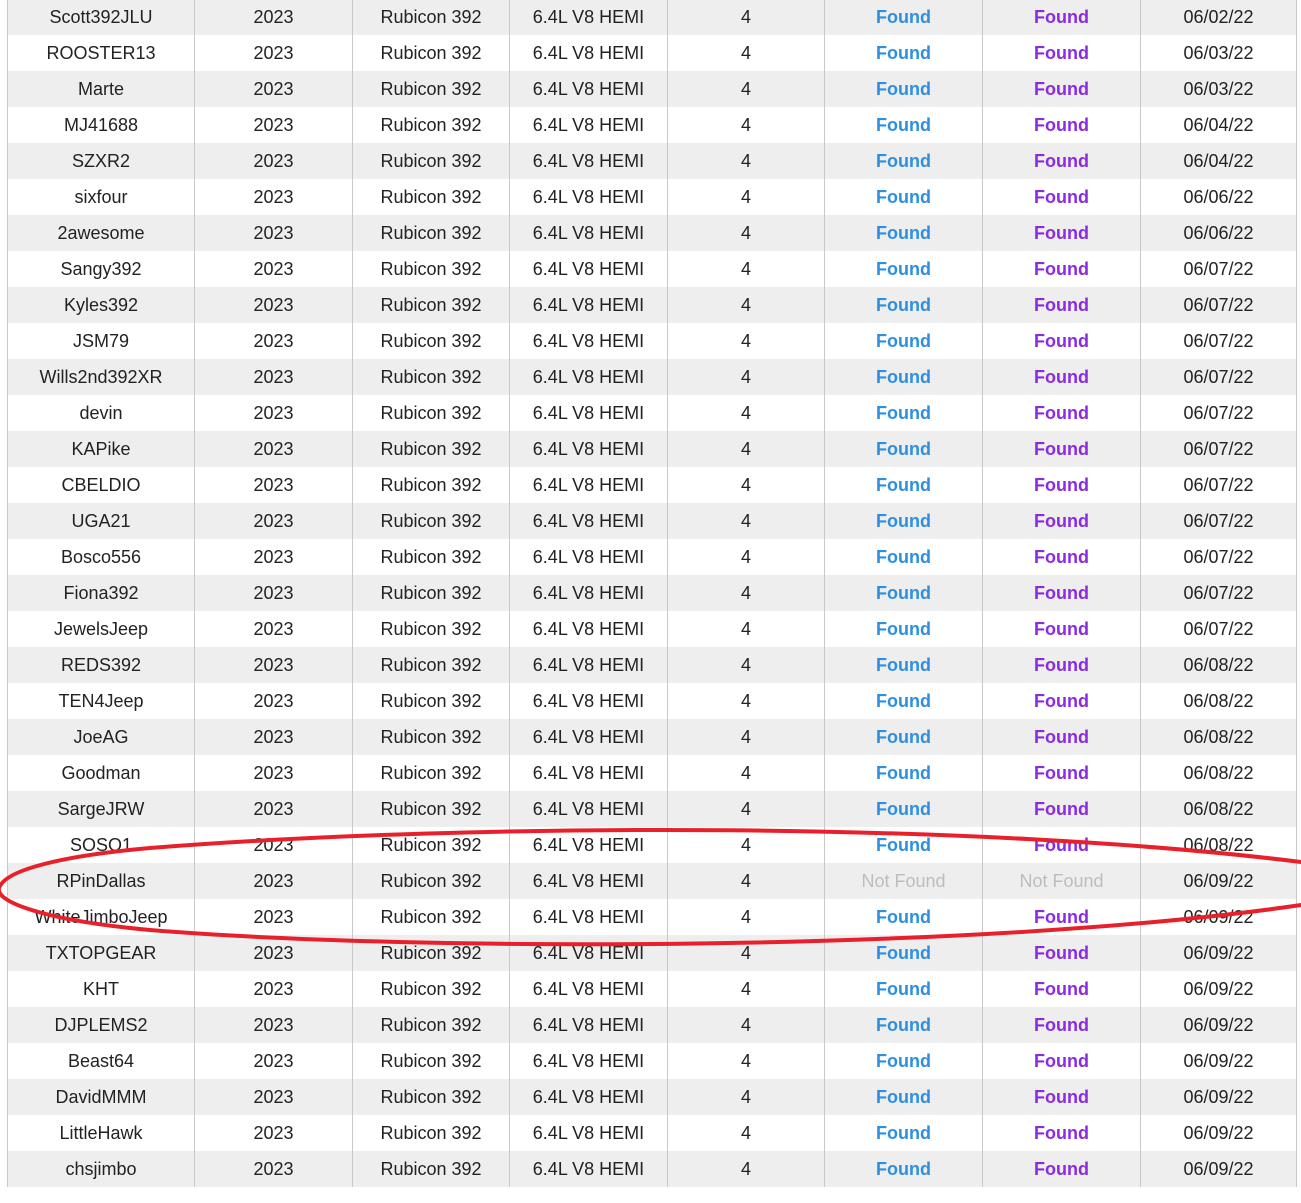  What do you see at coordinates (101, 881) in the screenshot?
I see `cell-username: RPinDallas` at bounding box center [101, 881].